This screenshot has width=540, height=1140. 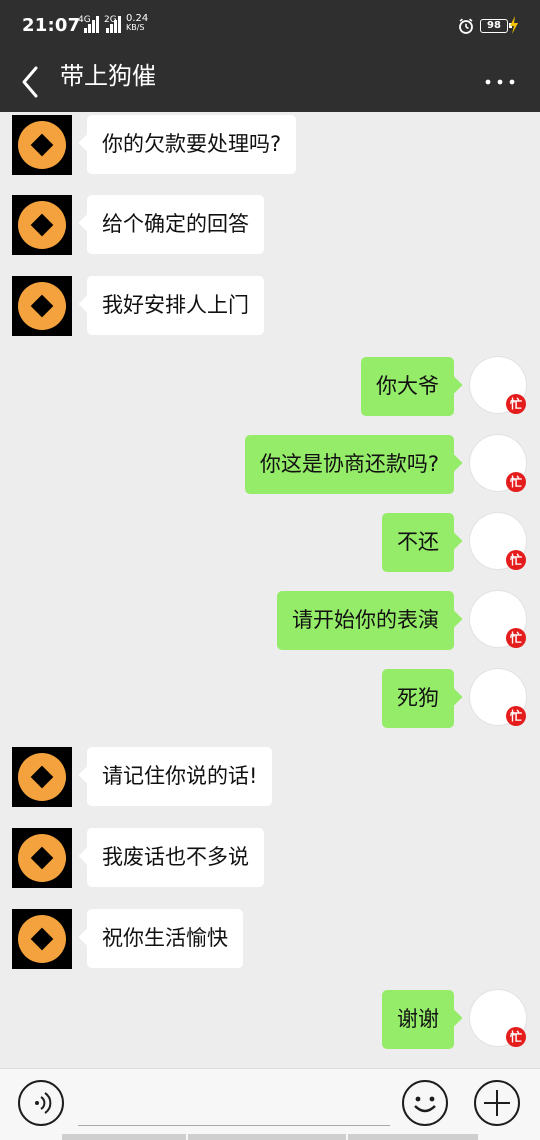 What do you see at coordinates (496, 26) in the screenshot?
I see `battery-indicator: 98` at bounding box center [496, 26].